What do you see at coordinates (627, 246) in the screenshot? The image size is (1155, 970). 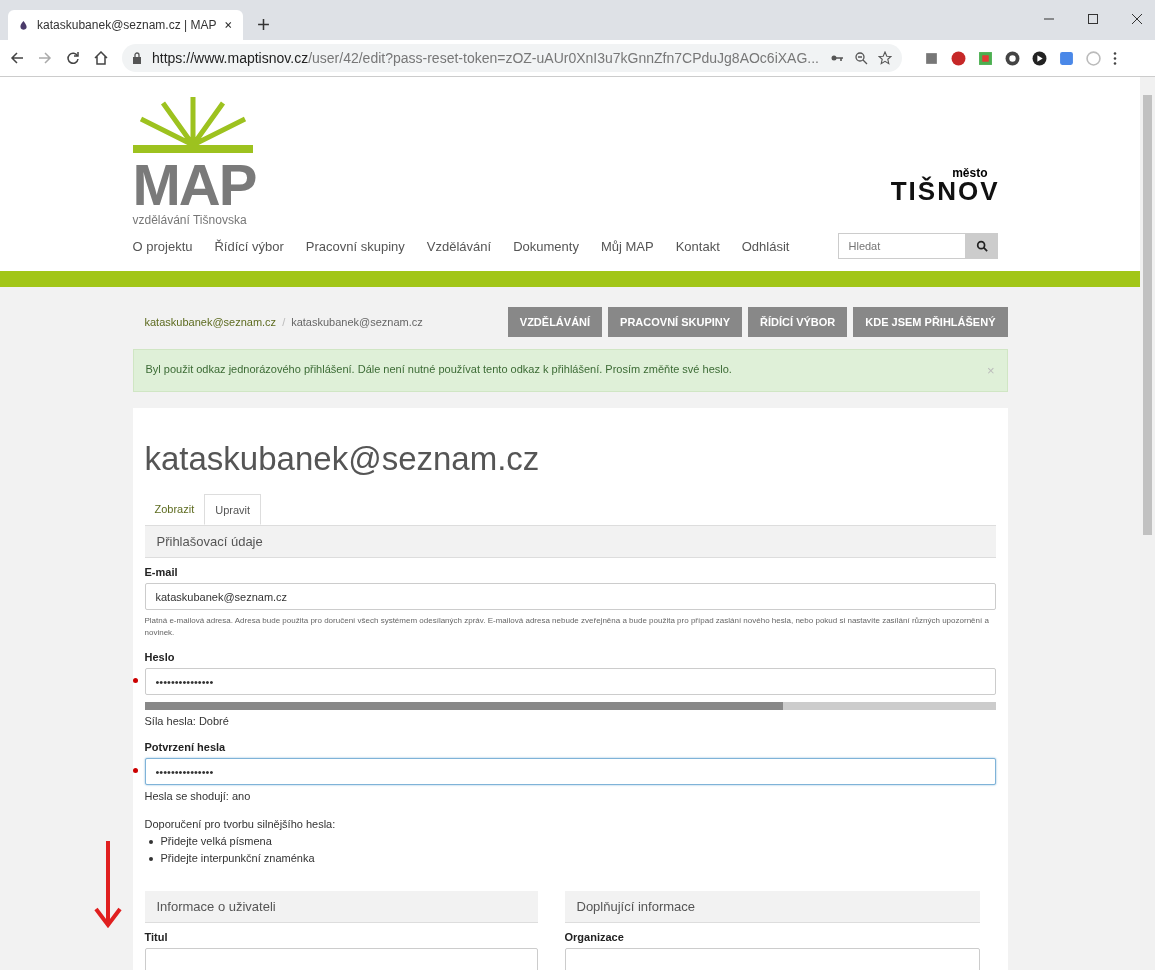 I see `nav-link: Můj MAP` at bounding box center [627, 246].